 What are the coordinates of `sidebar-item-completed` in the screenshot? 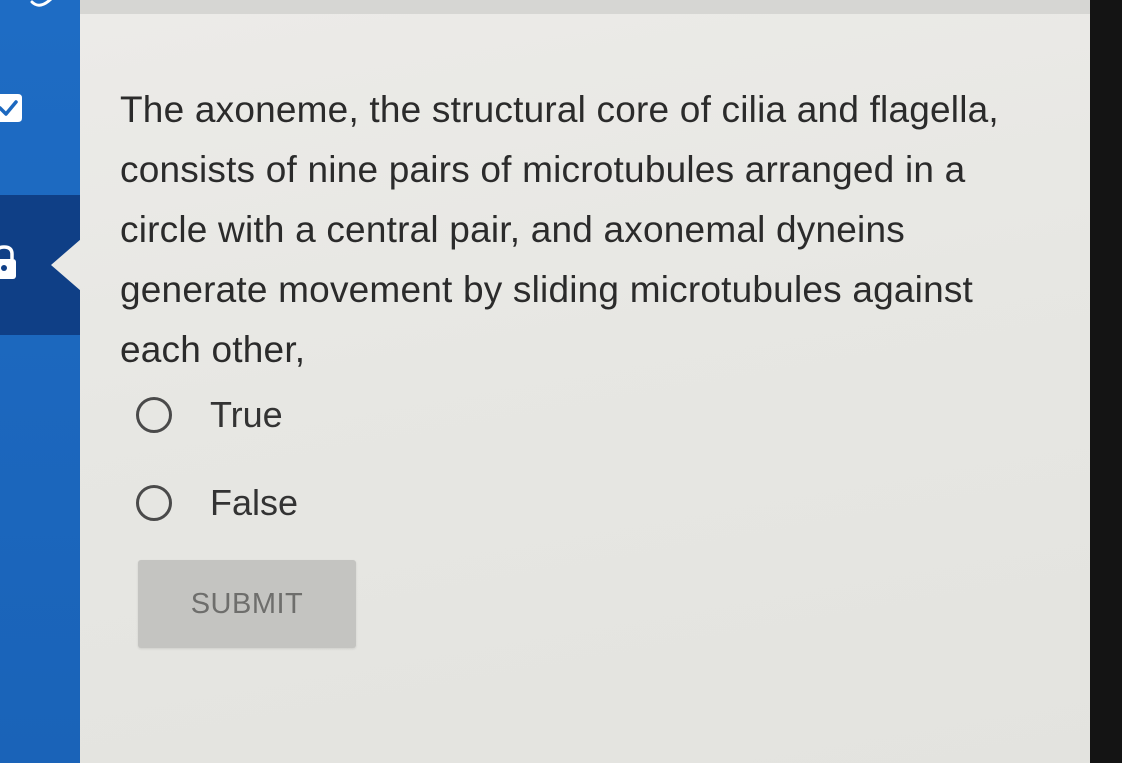 It's located at (40, 110).